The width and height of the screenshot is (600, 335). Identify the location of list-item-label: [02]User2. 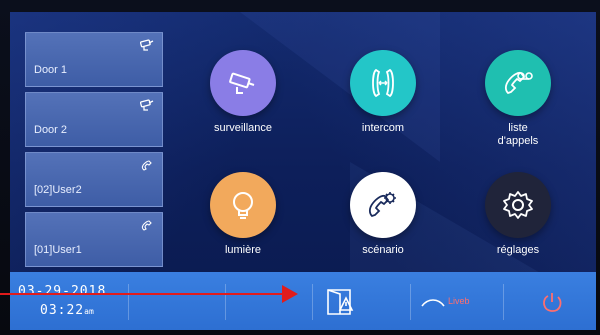
(58, 190).